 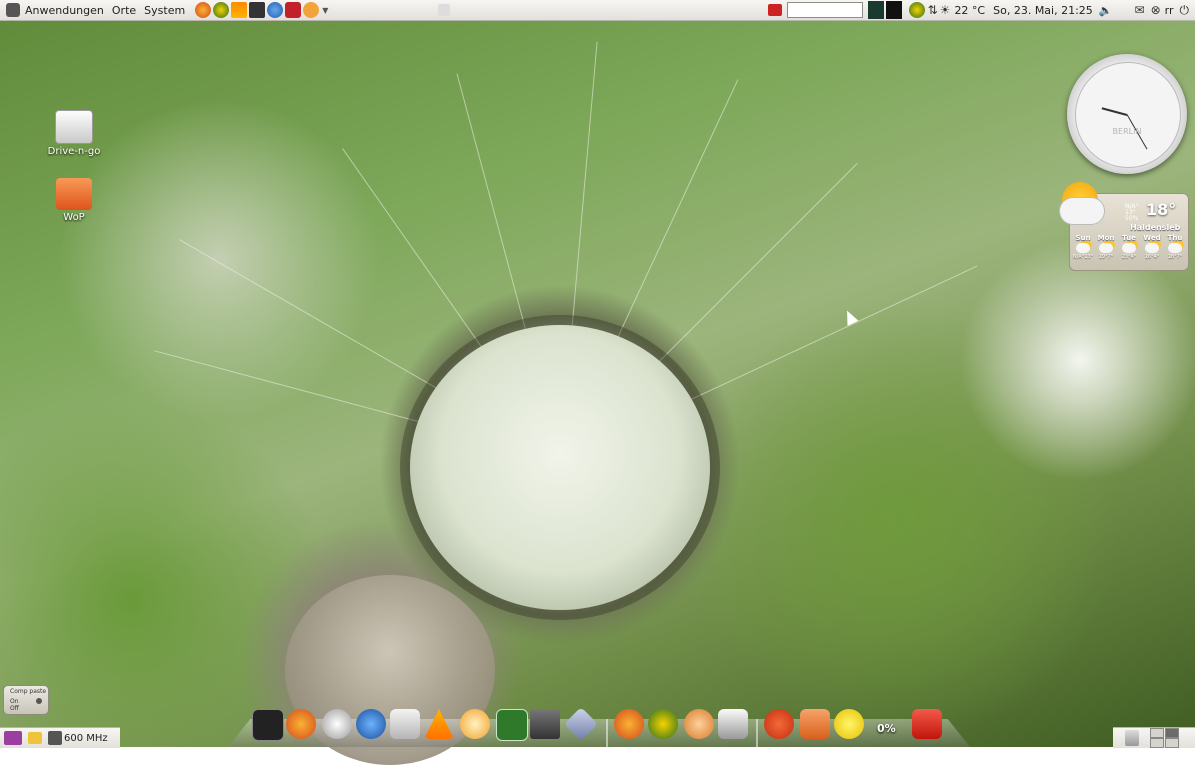 What do you see at coordinates (933, 10) in the screenshot?
I see `network-updown-icon: ⇅` at bounding box center [933, 10].